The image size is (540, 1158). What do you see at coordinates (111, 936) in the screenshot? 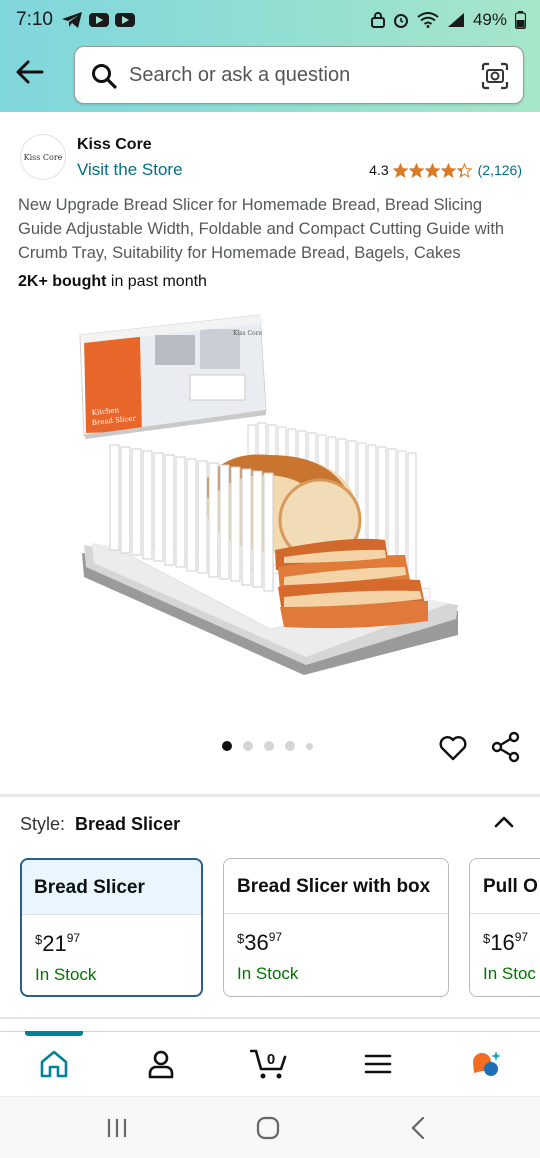
I see `option-price: $2197` at bounding box center [111, 936].